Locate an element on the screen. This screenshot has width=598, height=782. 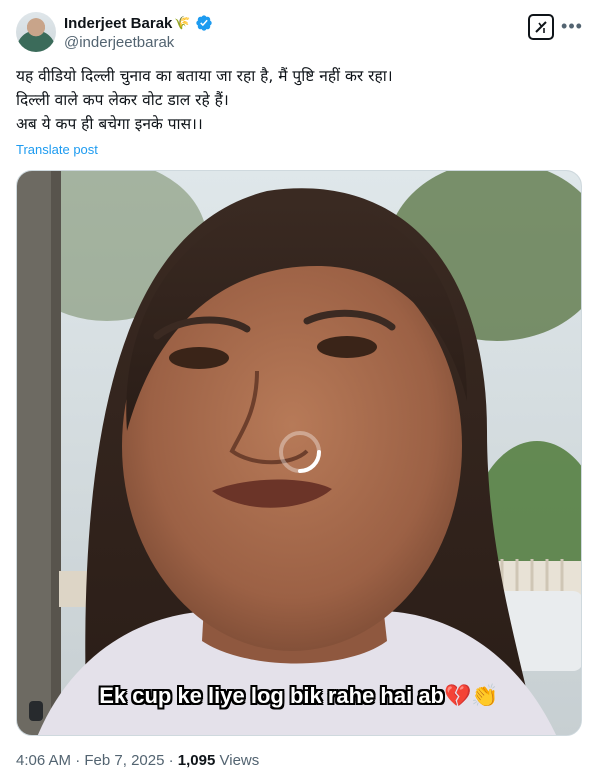
views-count: 1,095 is located at coordinates (197, 760).